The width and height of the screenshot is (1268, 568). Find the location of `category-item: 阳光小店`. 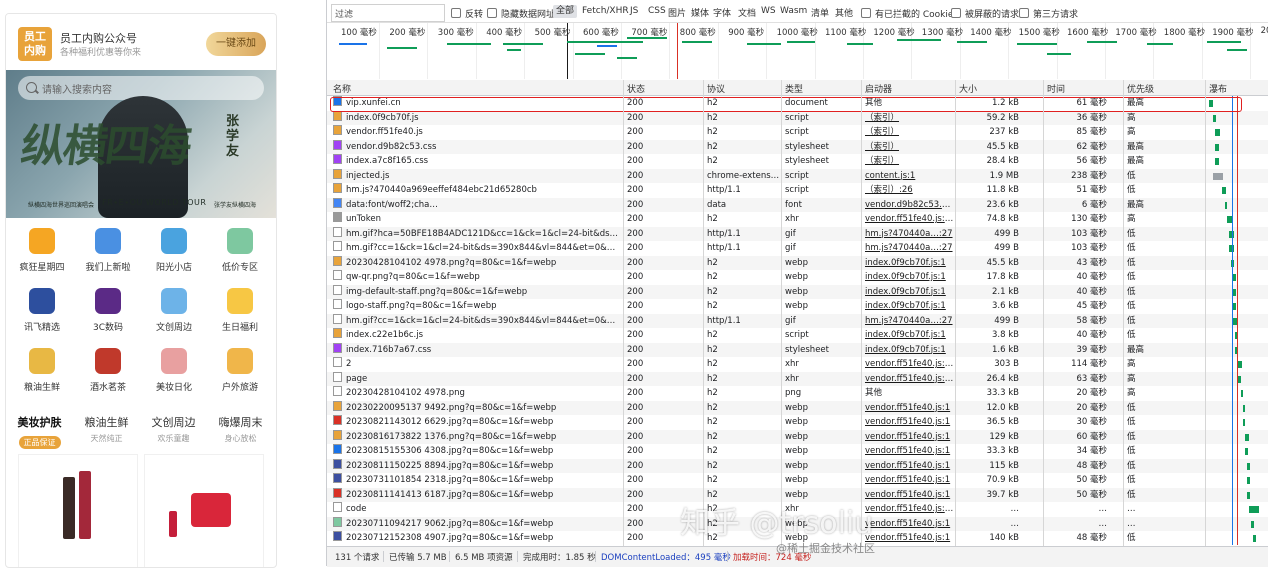

category-item: 阳光小店 is located at coordinates (174, 259).